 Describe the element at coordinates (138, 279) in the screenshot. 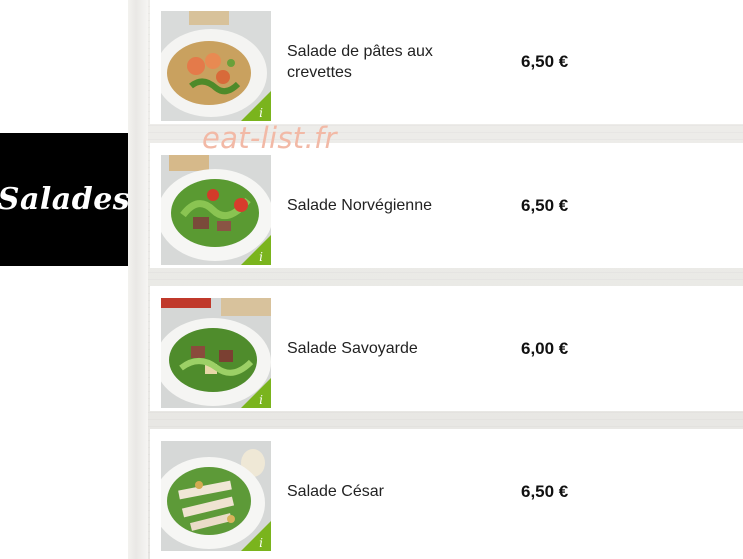

I see `divider-rail` at that location.